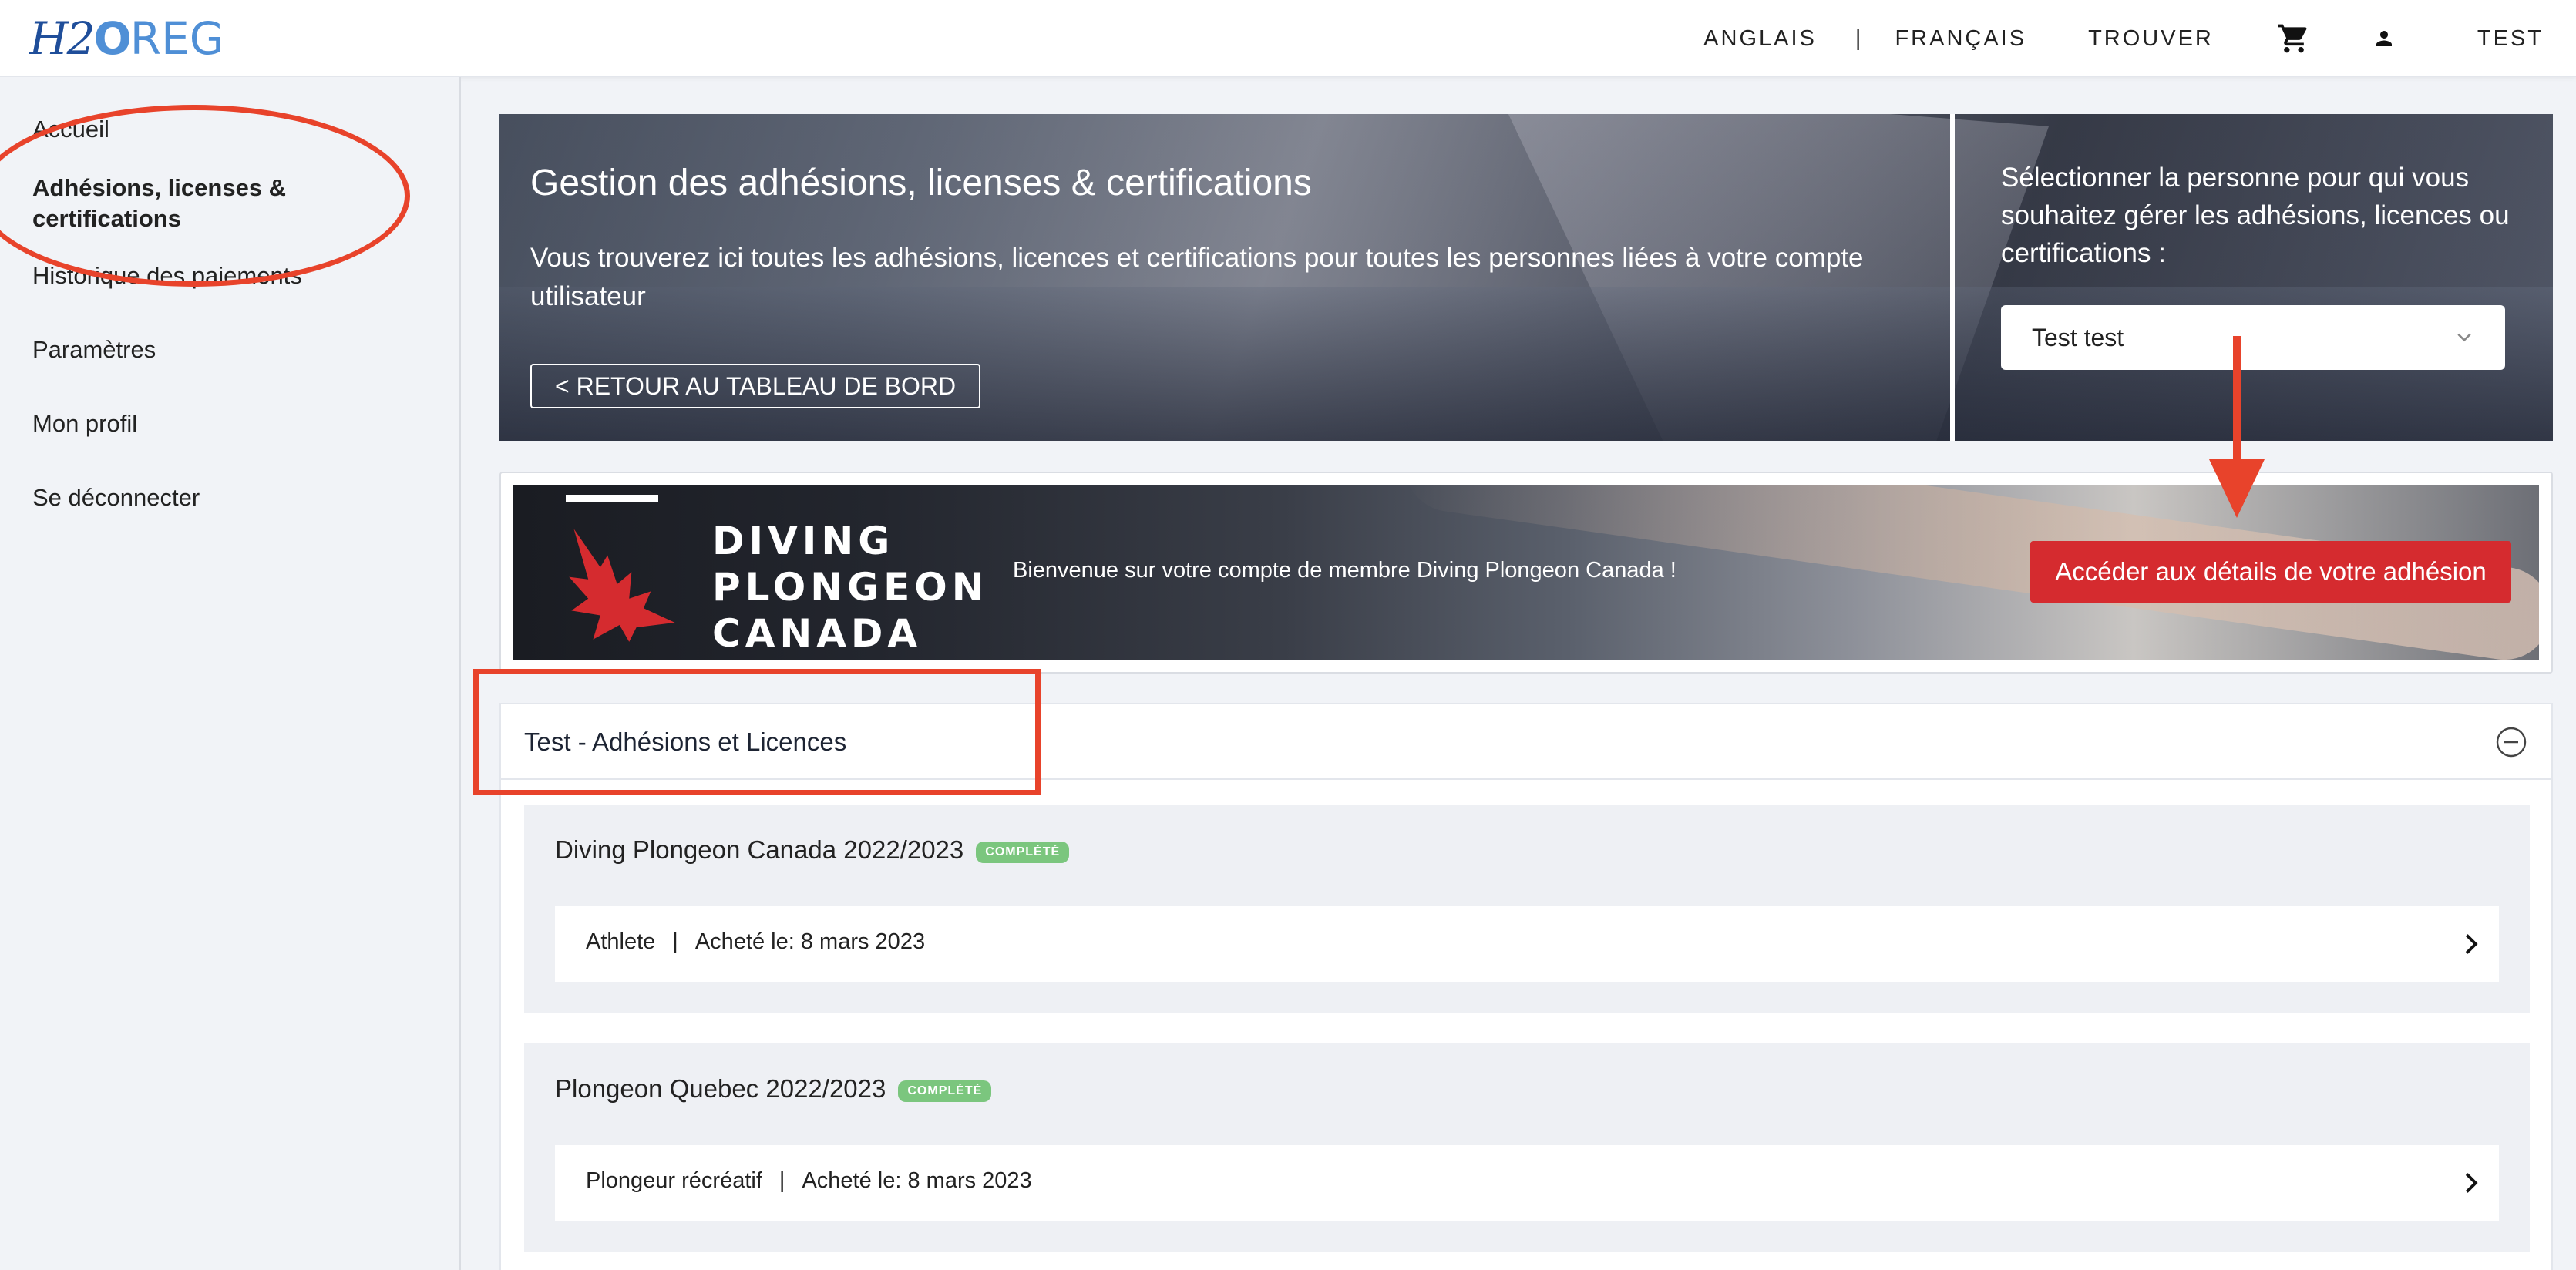 The height and width of the screenshot is (1270, 2576). I want to click on membership-item-title: Plongeon Quebec 2022/2023 COMPLÉTÉ, so click(773, 1089).